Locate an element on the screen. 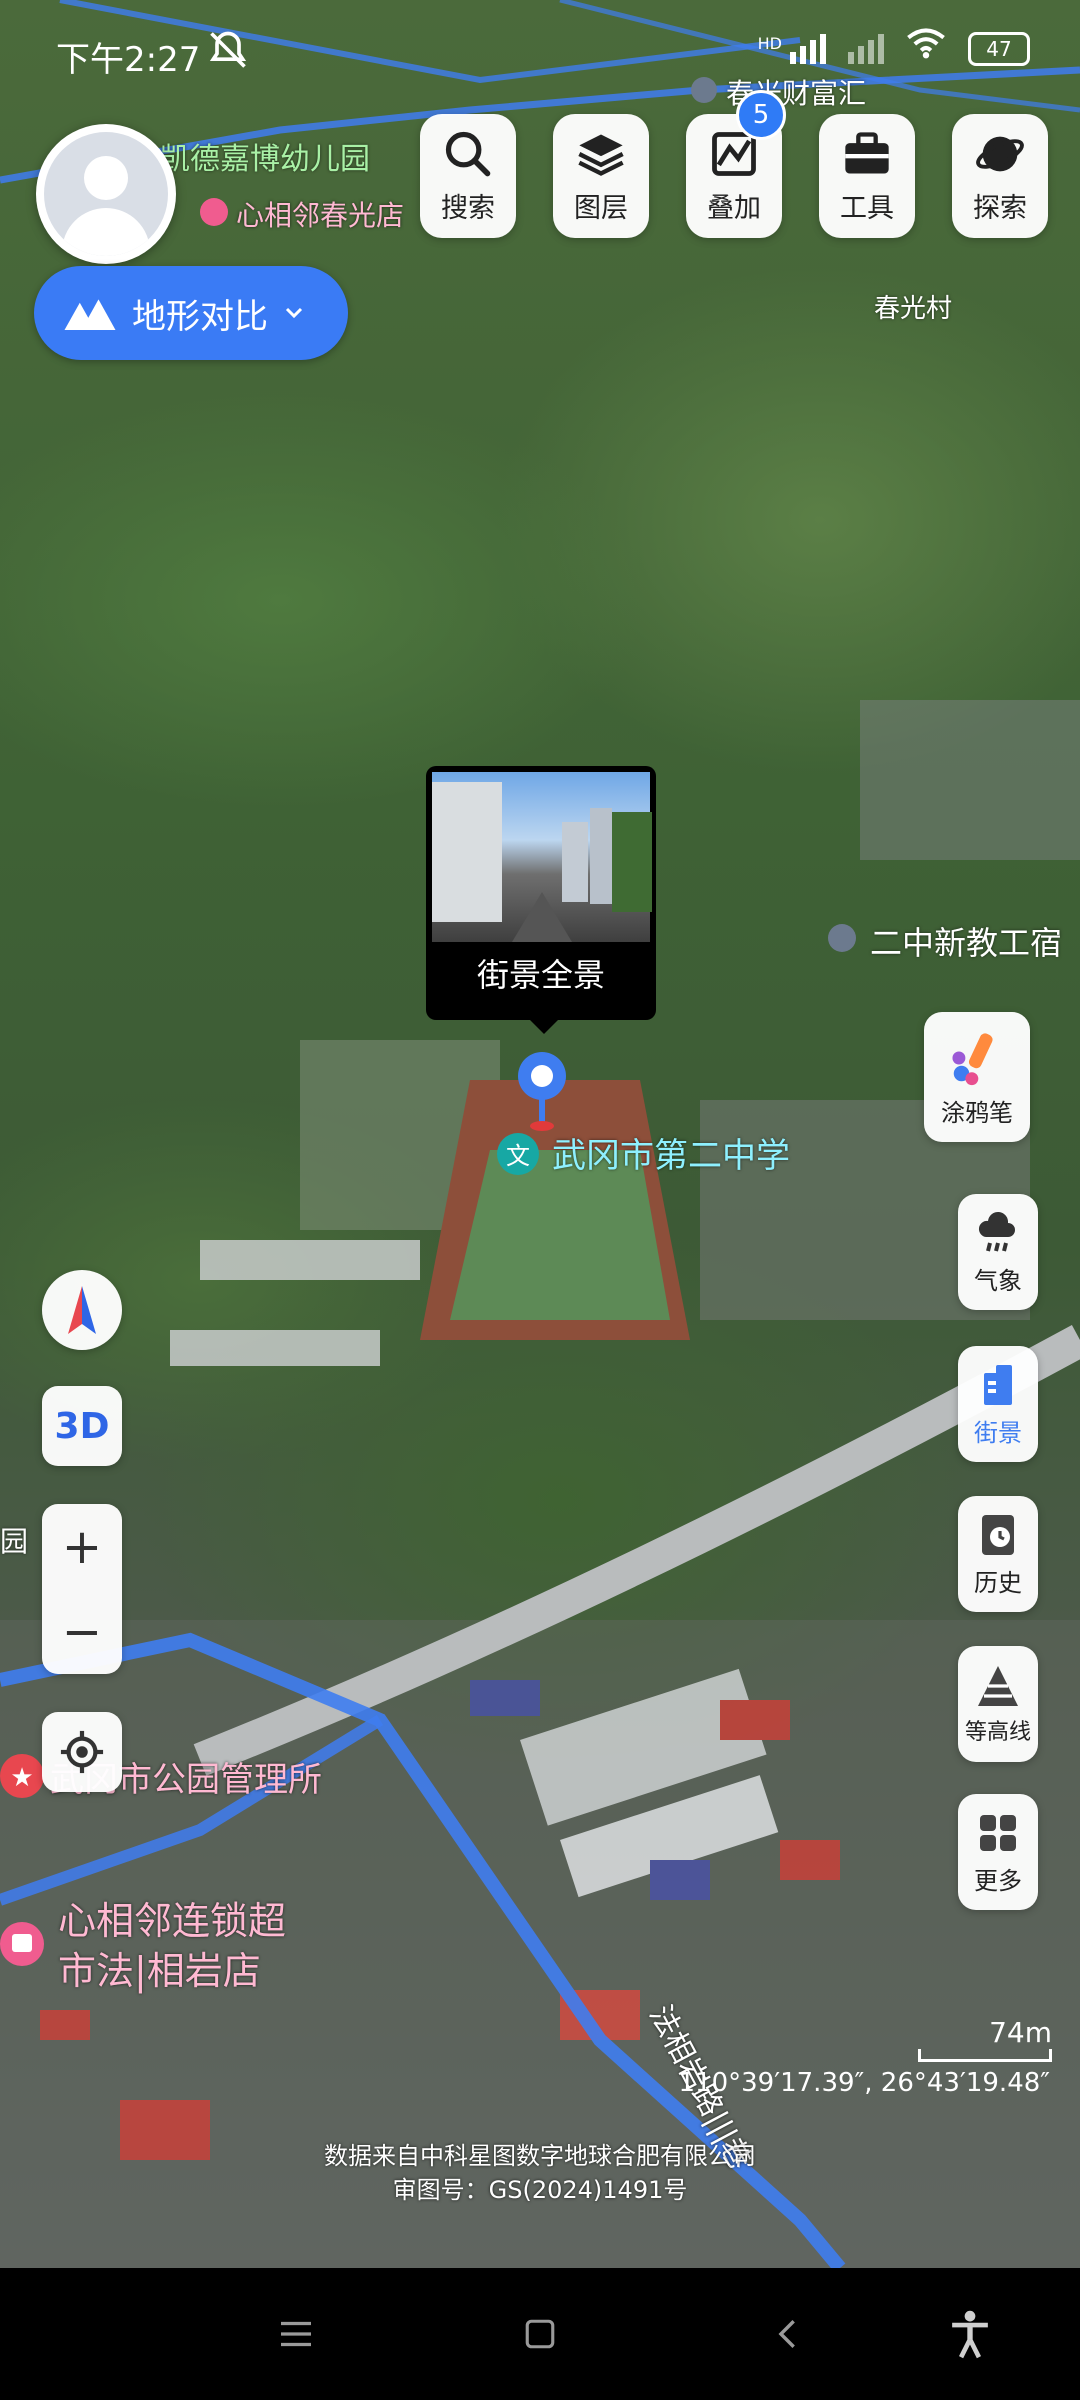 The width and height of the screenshot is (1080, 2400). home-nav-button is located at coordinates (540, 2334).